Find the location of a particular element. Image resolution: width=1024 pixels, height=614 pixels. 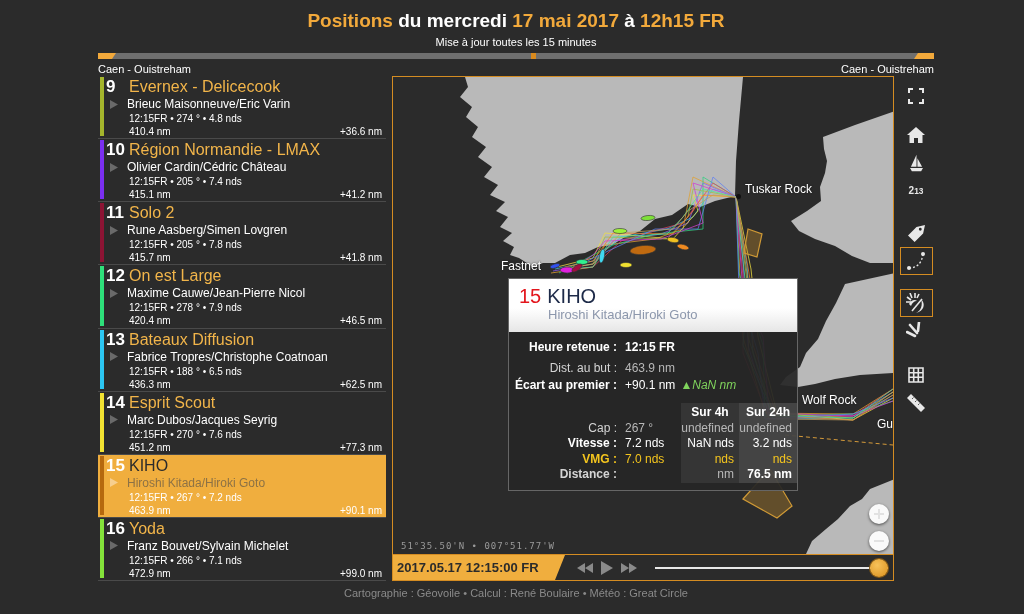

credits-text: Cartographie : Géovoile • Calcul : René Boulaire • Météo : Great Circle is located at coordinates (516, 593).